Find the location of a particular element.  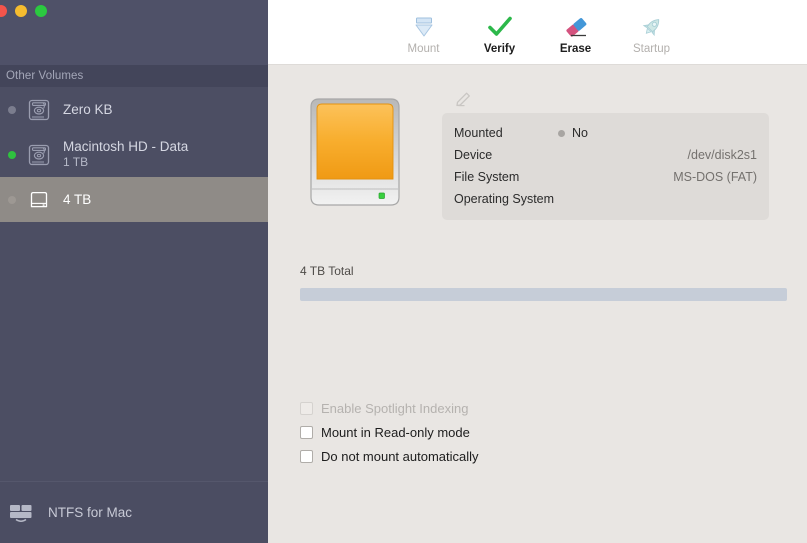

stacked-disks-icon is located at coordinates (21, 513).